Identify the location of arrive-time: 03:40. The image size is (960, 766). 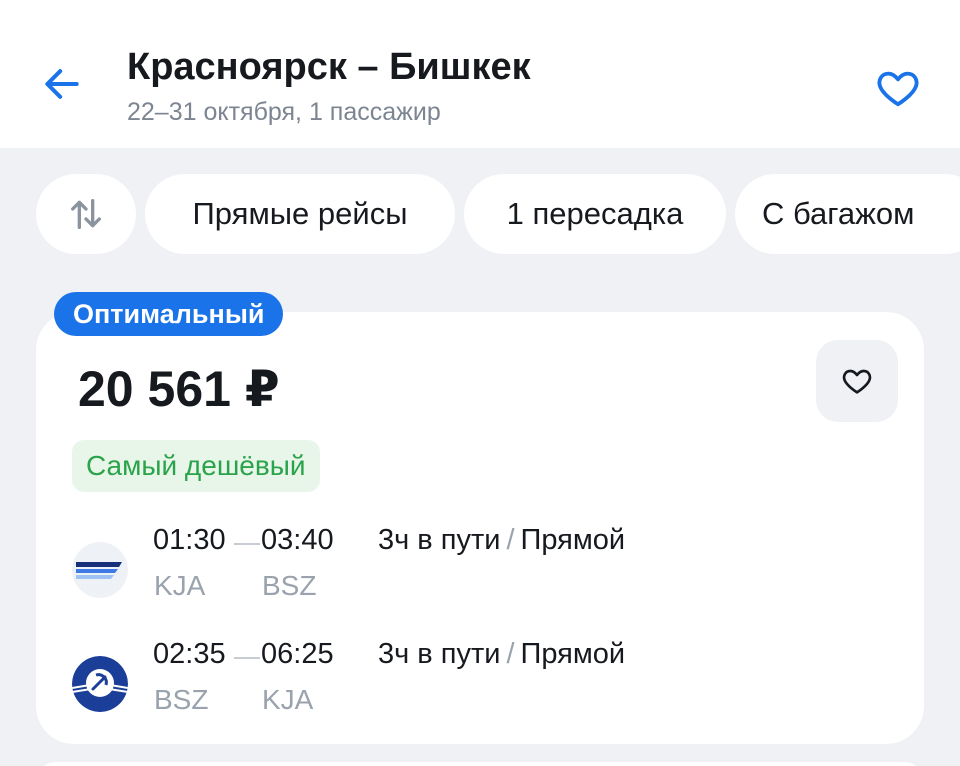
(297, 540).